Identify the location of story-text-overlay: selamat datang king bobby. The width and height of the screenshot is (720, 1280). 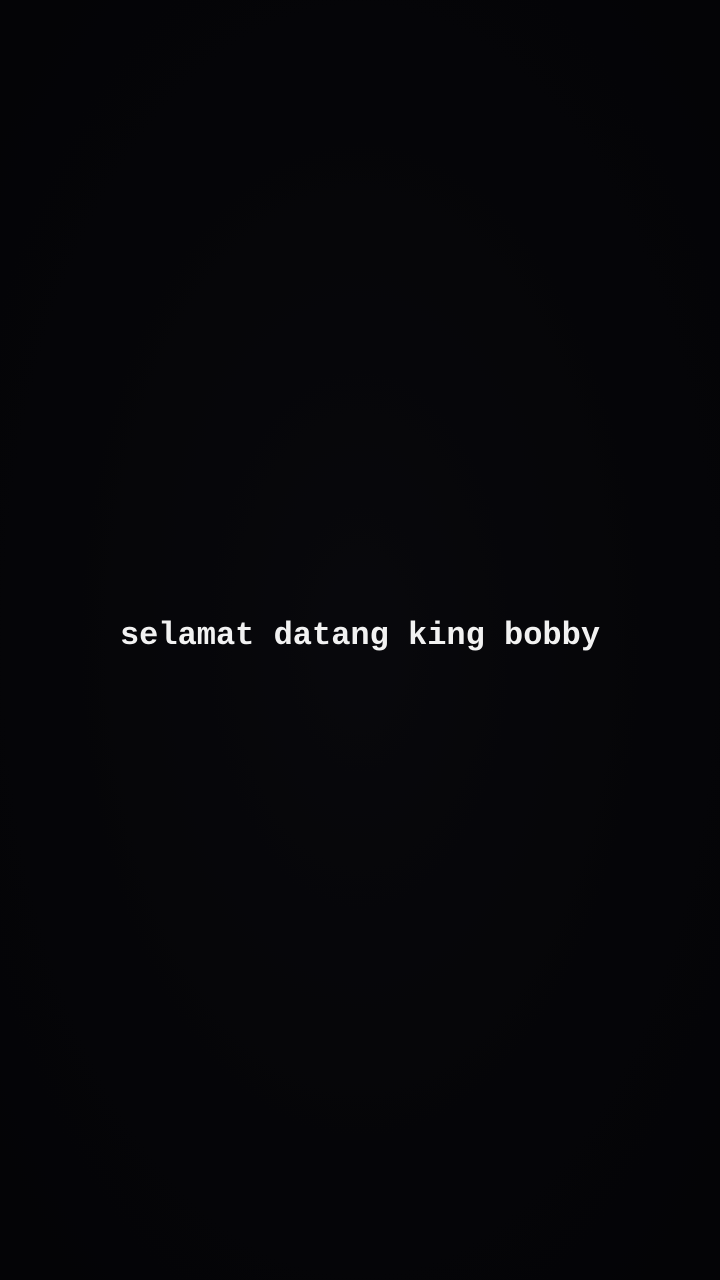
(360, 635).